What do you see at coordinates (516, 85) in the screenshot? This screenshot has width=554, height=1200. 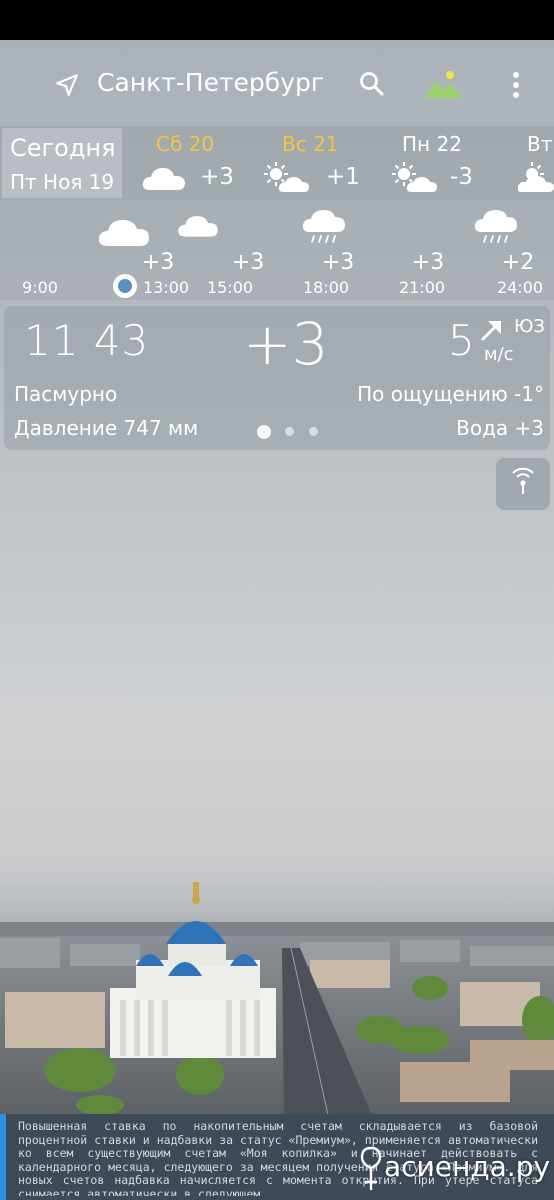 I see `more-options-icon` at bounding box center [516, 85].